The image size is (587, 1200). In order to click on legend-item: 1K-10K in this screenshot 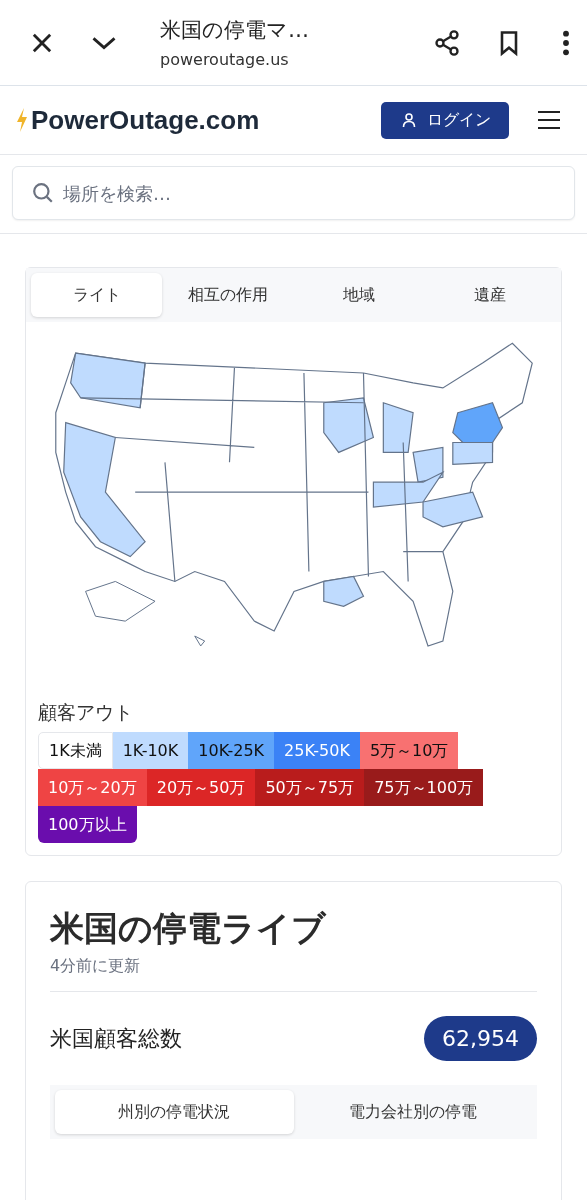, I will do `click(150, 750)`.